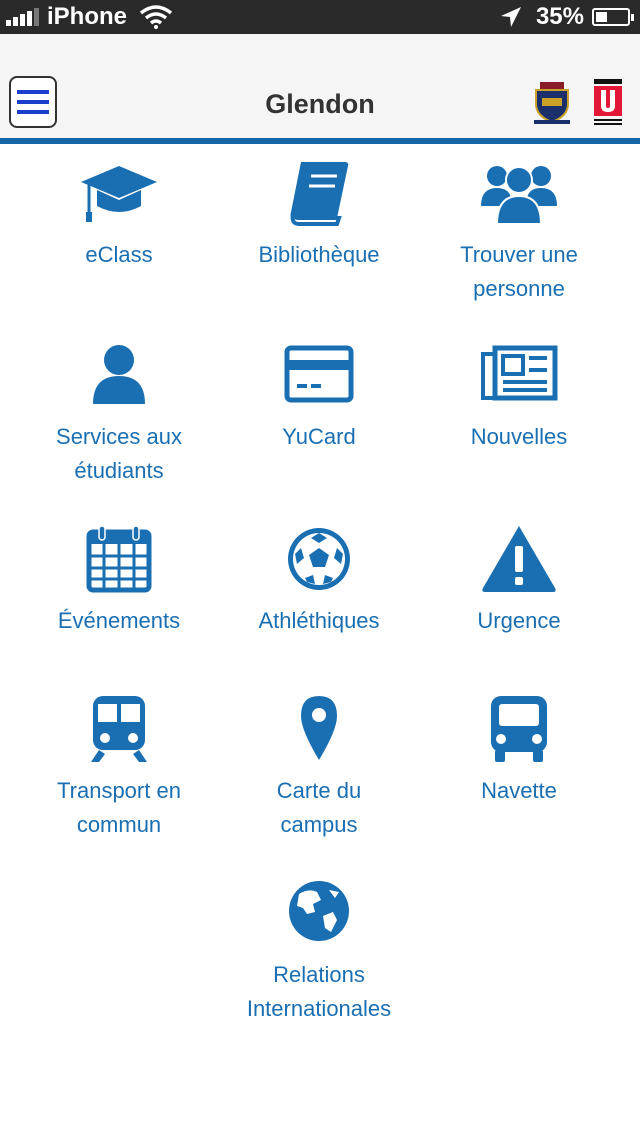  I want to click on tile-label: Navette, so click(519, 790).